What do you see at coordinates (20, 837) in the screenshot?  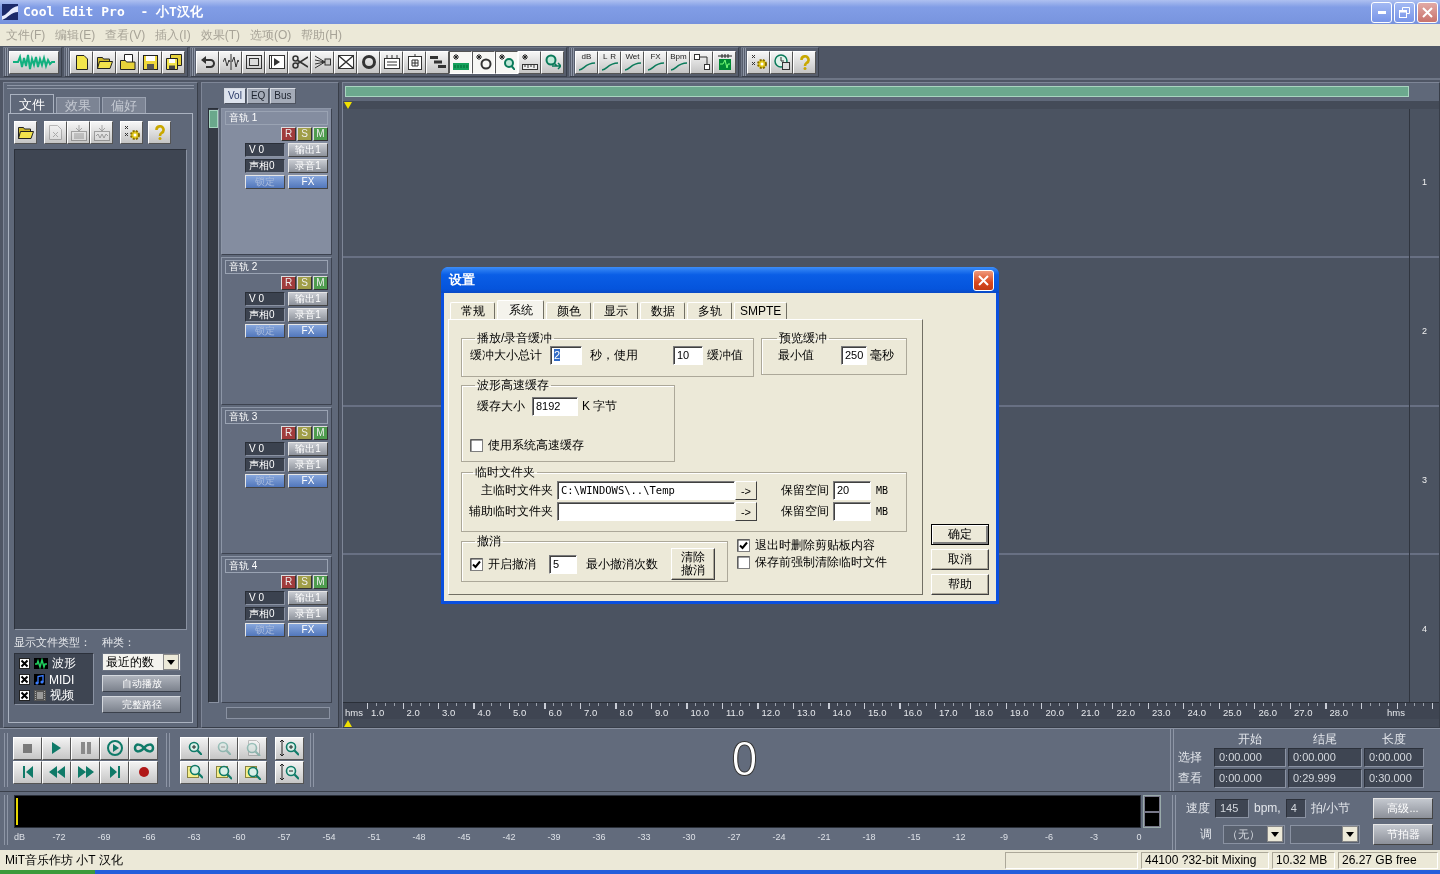 I see `meter-label: dB` at bounding box center [20, 837].